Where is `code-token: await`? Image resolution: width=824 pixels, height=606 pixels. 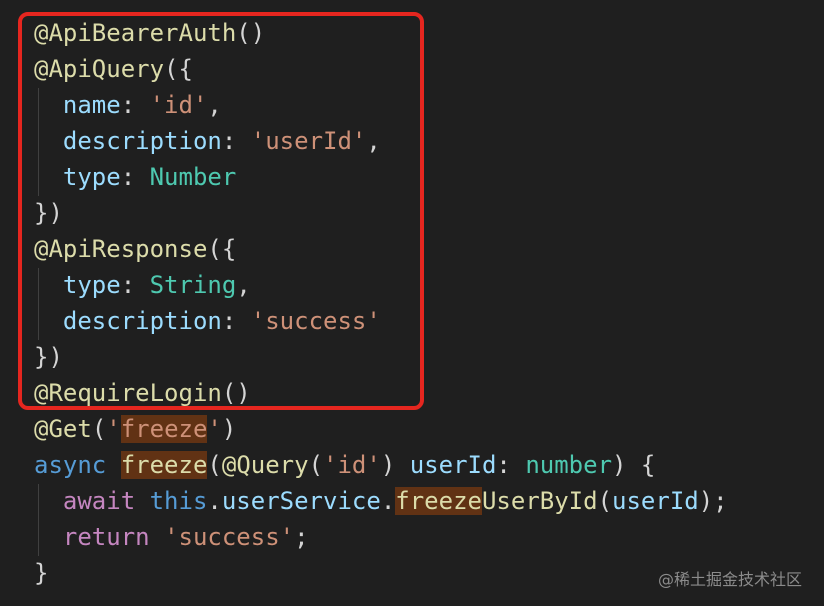
code-token: await is located at coordinates (99, 501).